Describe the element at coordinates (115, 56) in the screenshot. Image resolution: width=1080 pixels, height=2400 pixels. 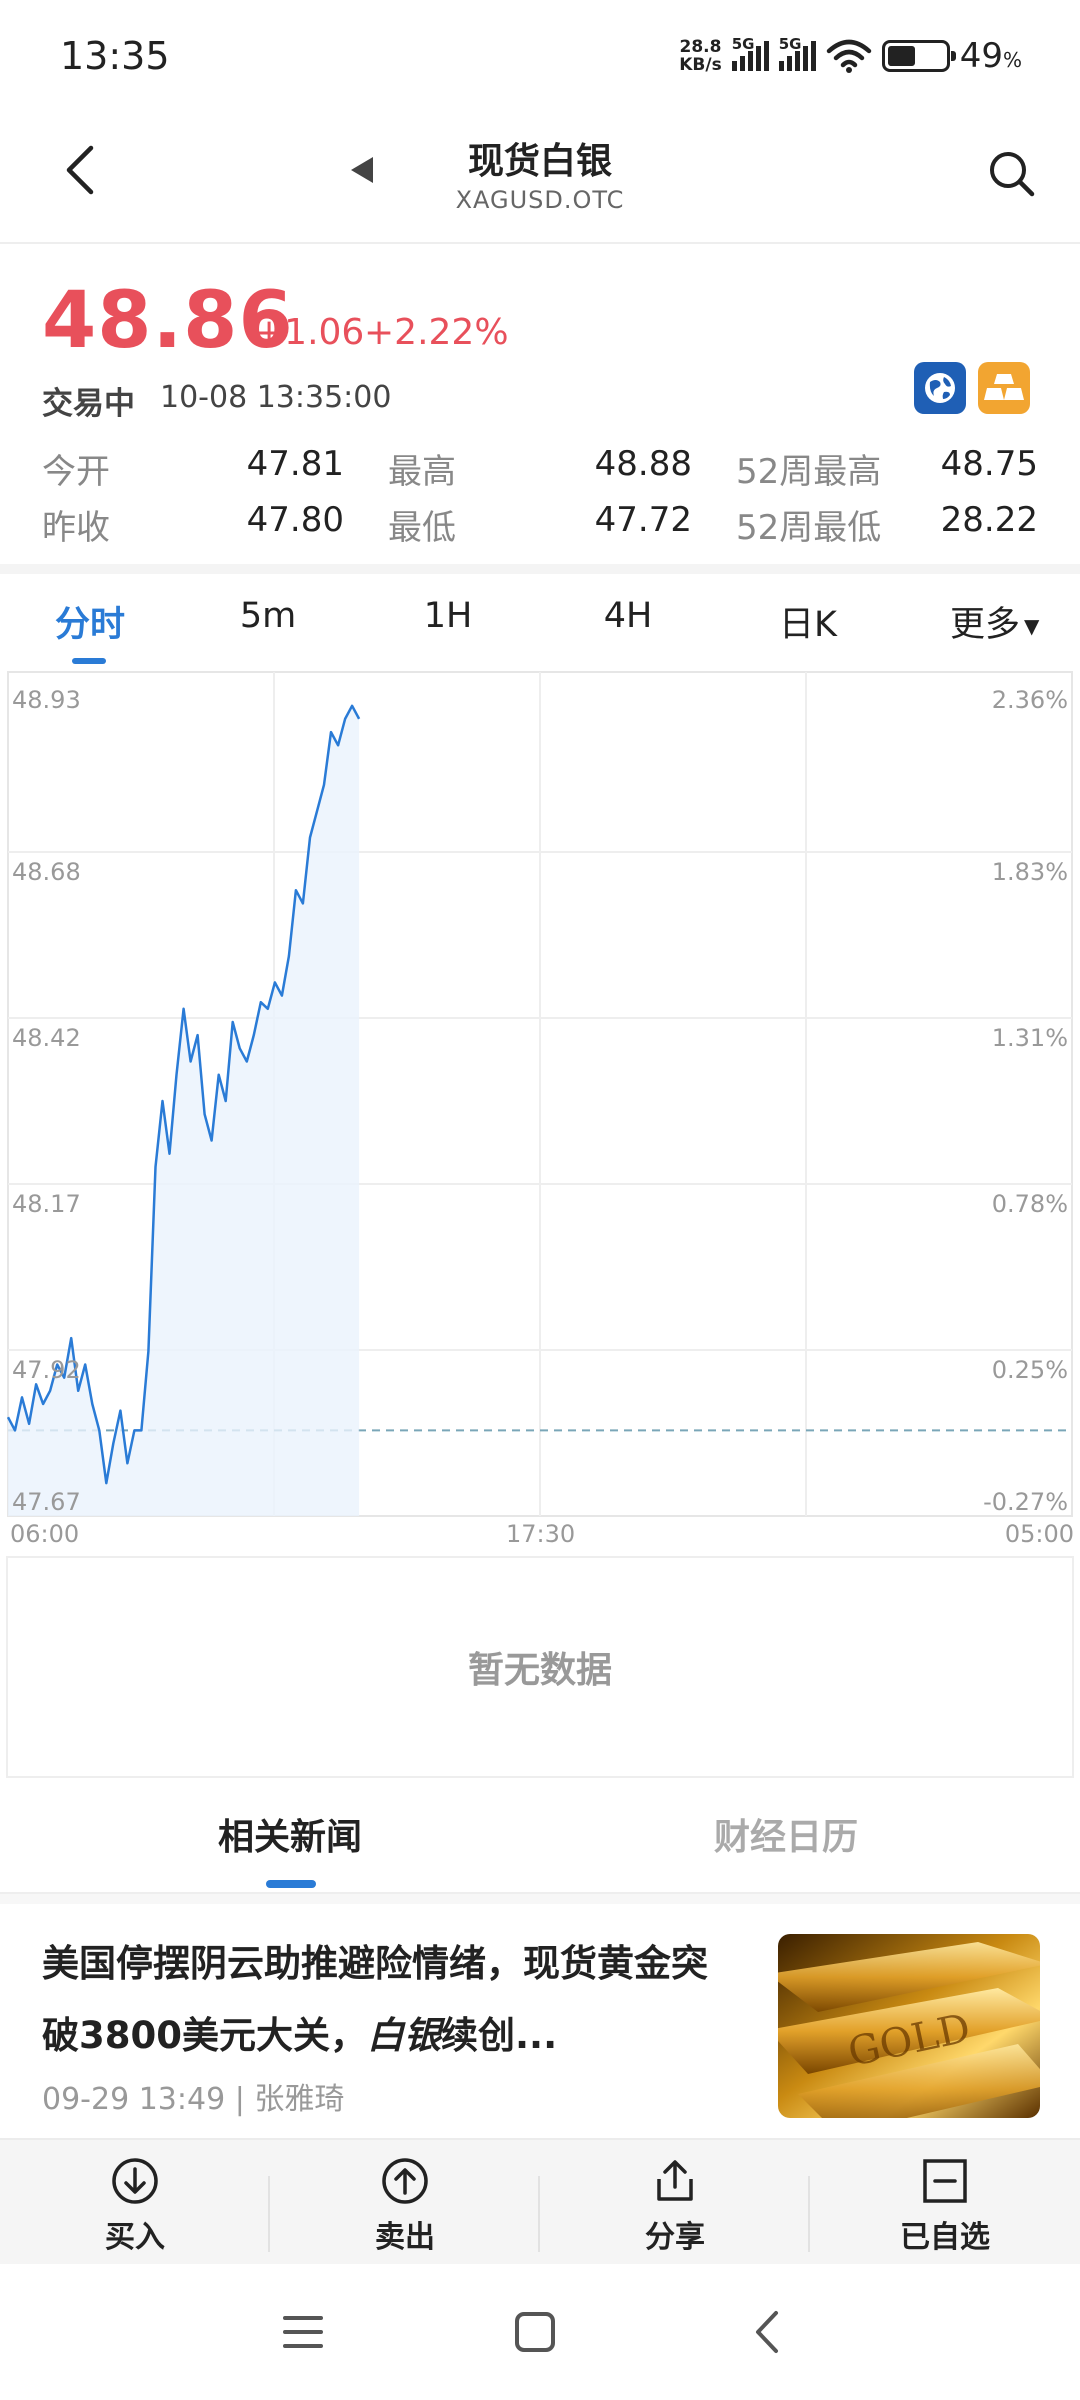
I see `status-time: 13:35` at that location.